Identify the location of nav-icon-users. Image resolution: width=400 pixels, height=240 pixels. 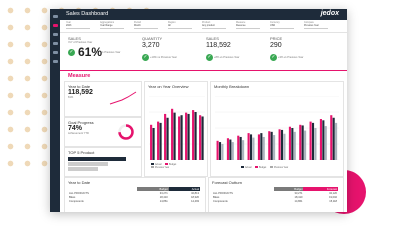
(55, 61).